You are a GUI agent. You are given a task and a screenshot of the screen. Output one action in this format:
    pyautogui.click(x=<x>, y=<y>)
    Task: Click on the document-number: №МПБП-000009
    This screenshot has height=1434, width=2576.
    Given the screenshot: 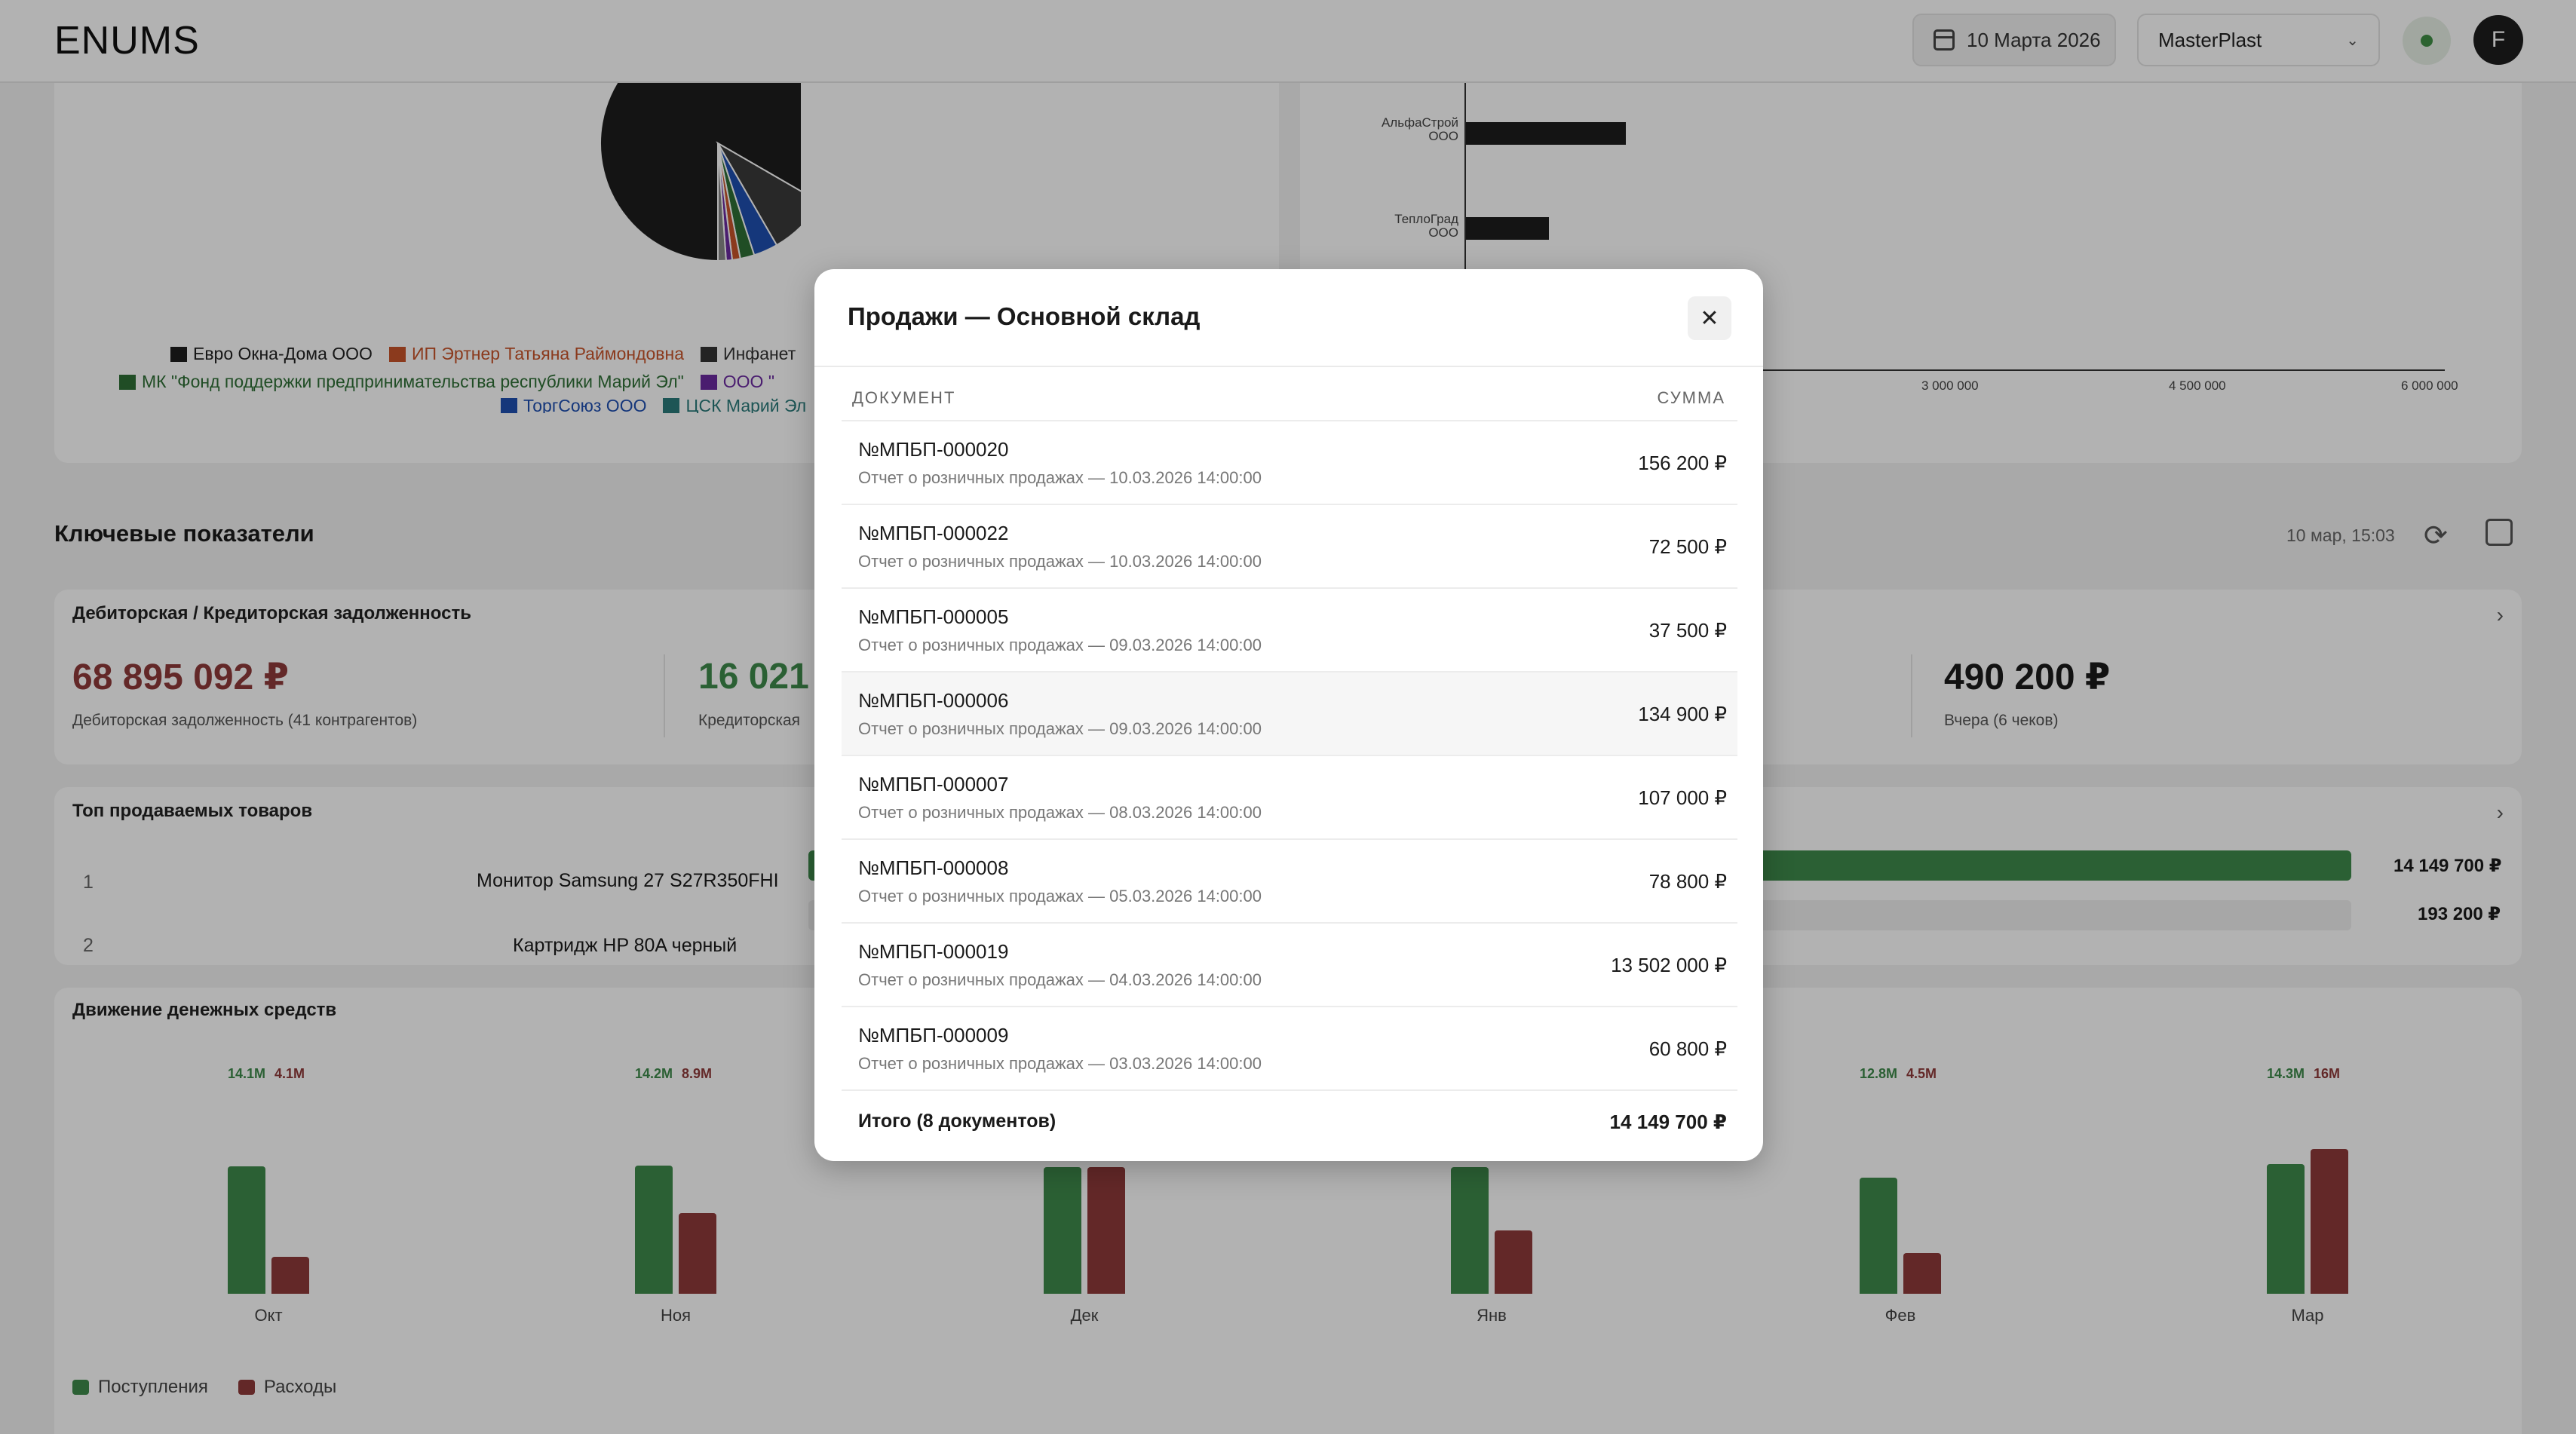 What is the action you would take?
    pyautogui.click(x=933, y=1035)
    